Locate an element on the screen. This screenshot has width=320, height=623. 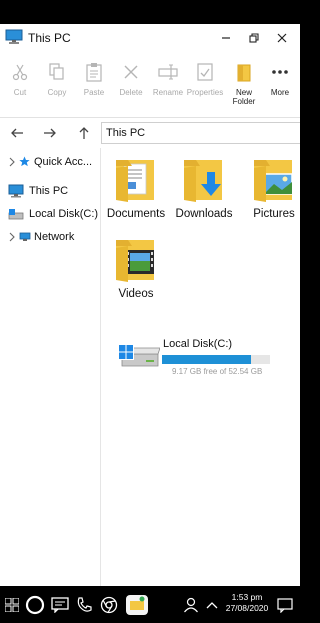
copy-icon is located at coordinates (57, 72).